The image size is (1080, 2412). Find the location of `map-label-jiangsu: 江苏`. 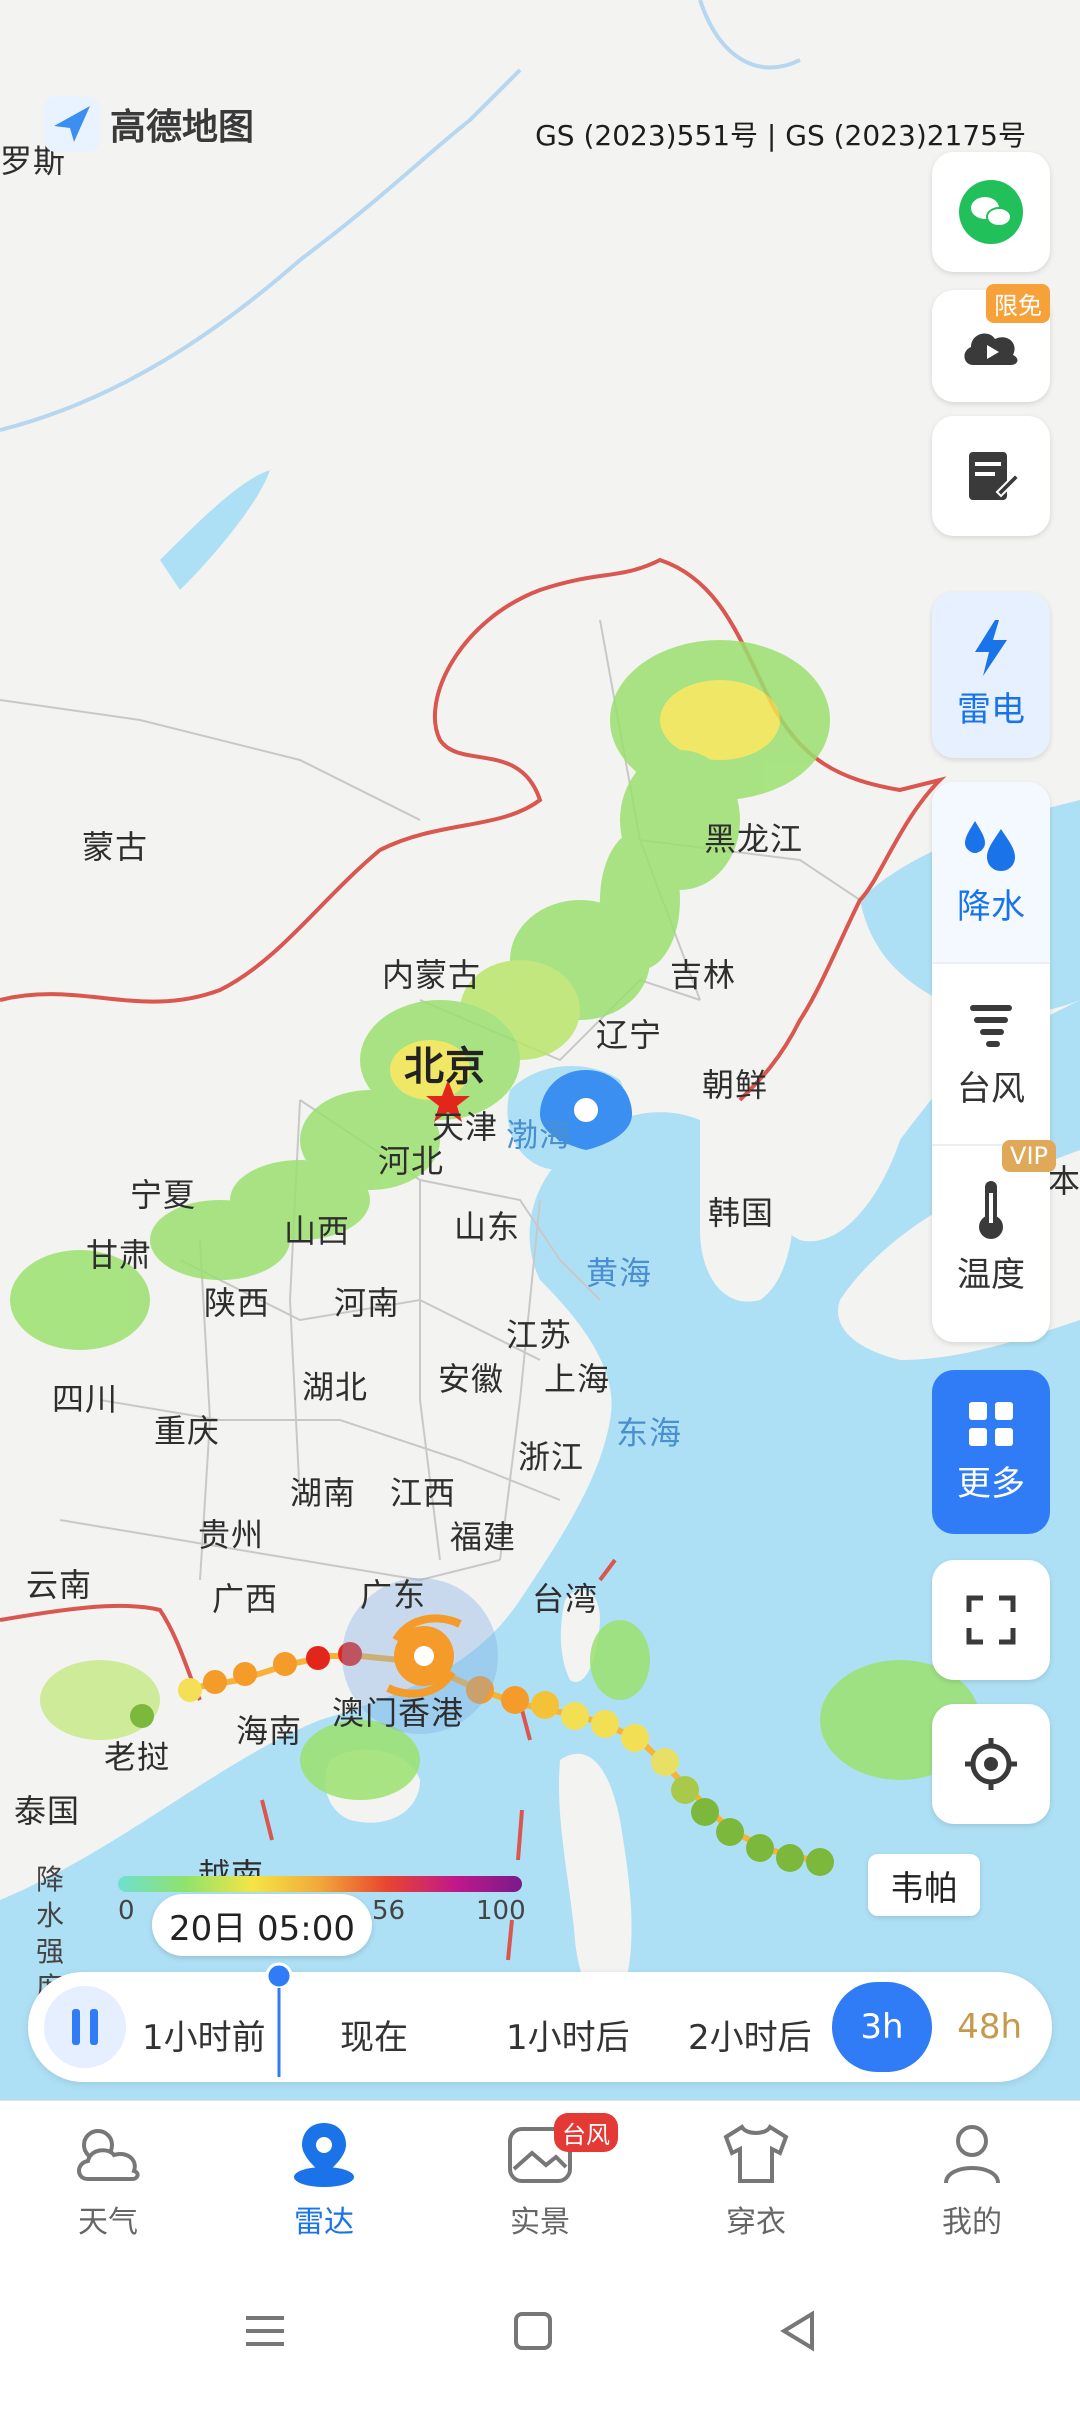

map-label-jiangsu: 江苏 is located at coordinates (539, 1335).